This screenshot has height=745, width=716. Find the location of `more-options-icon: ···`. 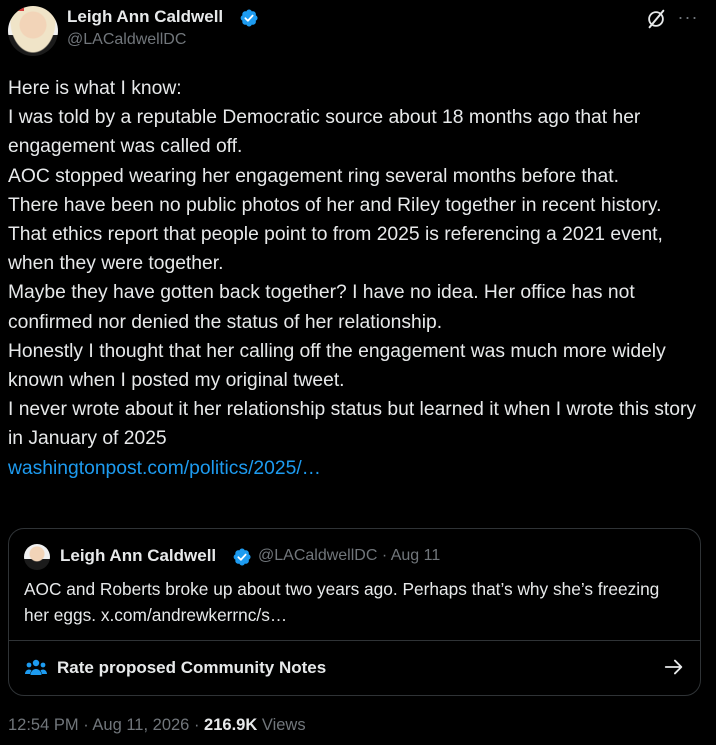

more-options-icon: ··· is located at coordinates (688, 18).